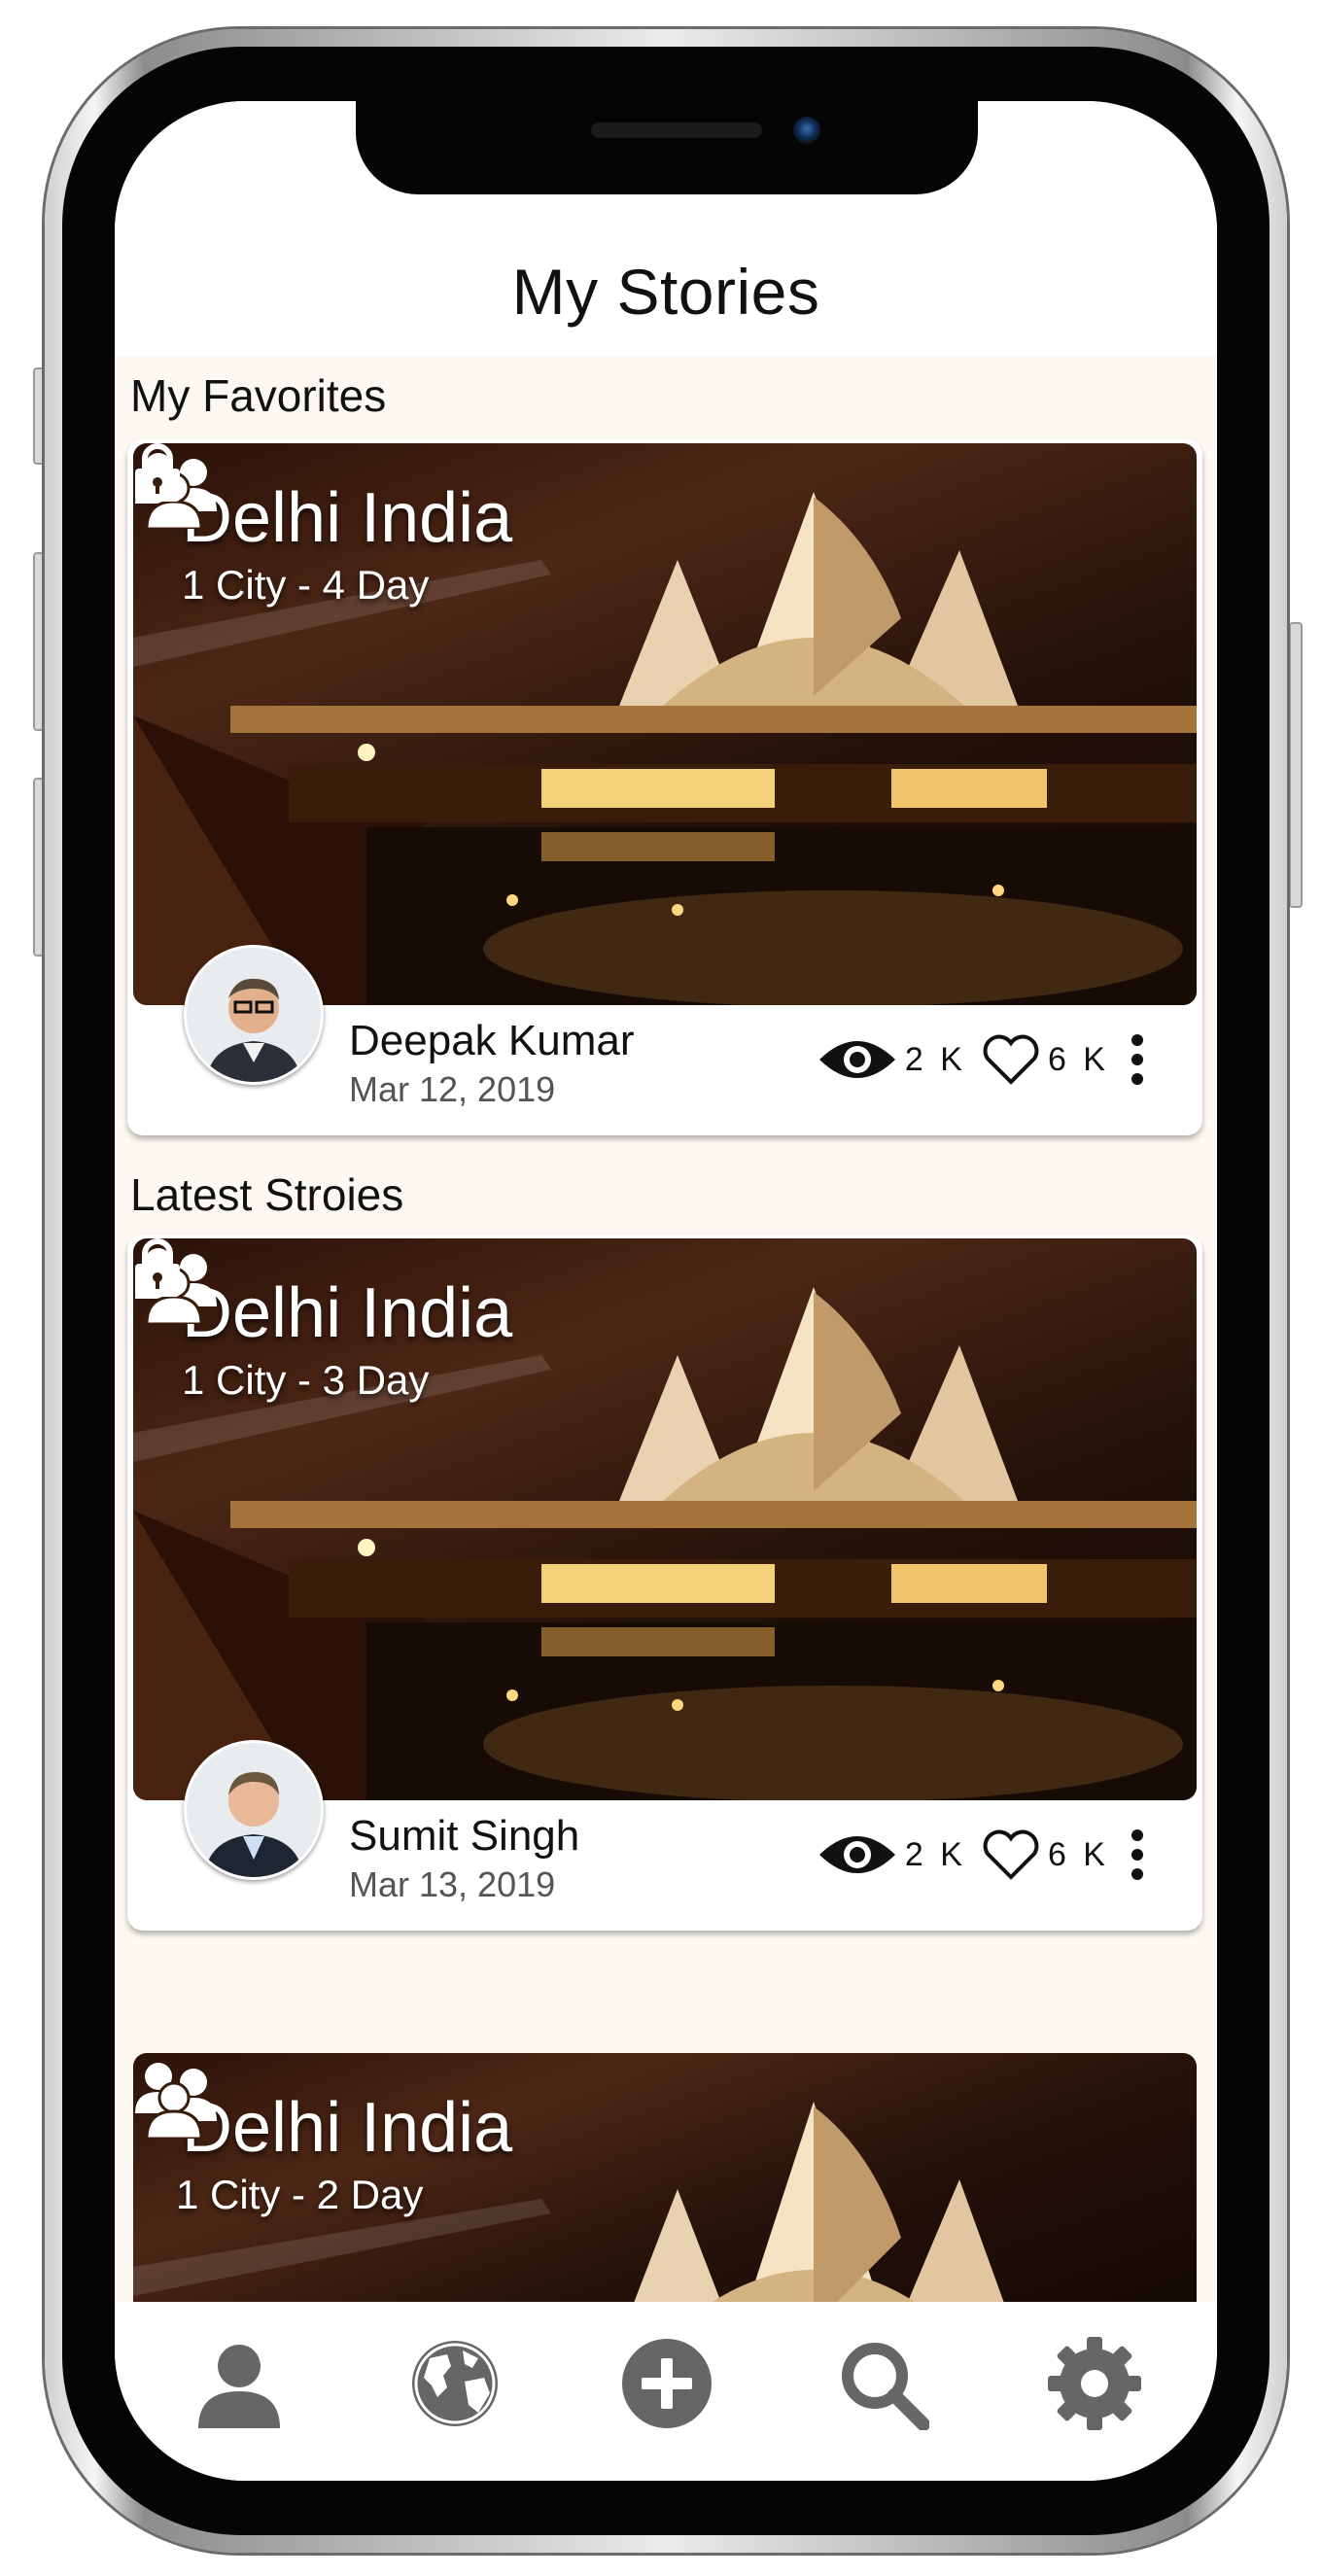 Image resolution: width=1322 pixels, height=2576 pixels. I want to click on story-date: Mar 13, 2019, so click(453, 1884).